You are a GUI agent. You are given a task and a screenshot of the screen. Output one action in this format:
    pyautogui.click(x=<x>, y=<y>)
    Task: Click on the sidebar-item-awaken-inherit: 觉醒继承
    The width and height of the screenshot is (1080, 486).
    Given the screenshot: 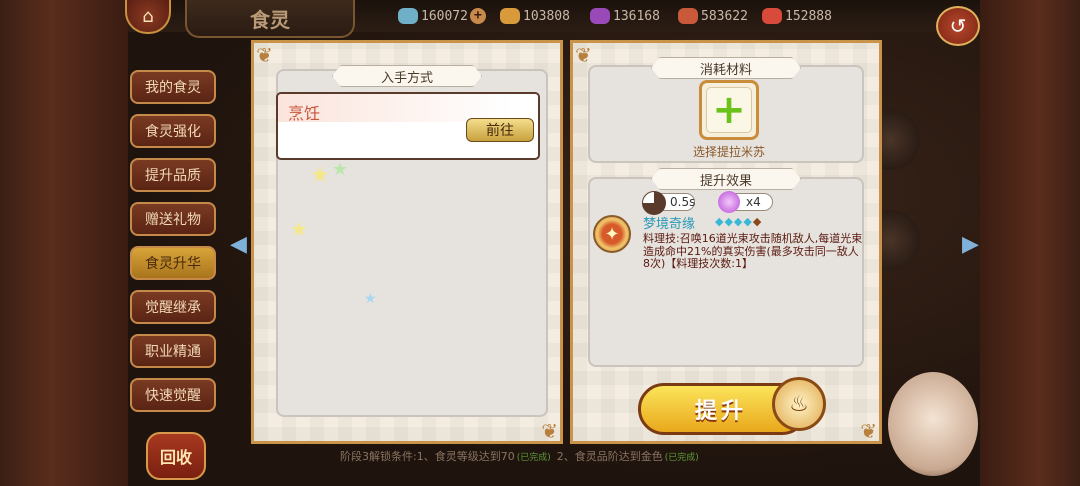 What is the action you would take?
    pyautogui.click(x=173, y=307)
    